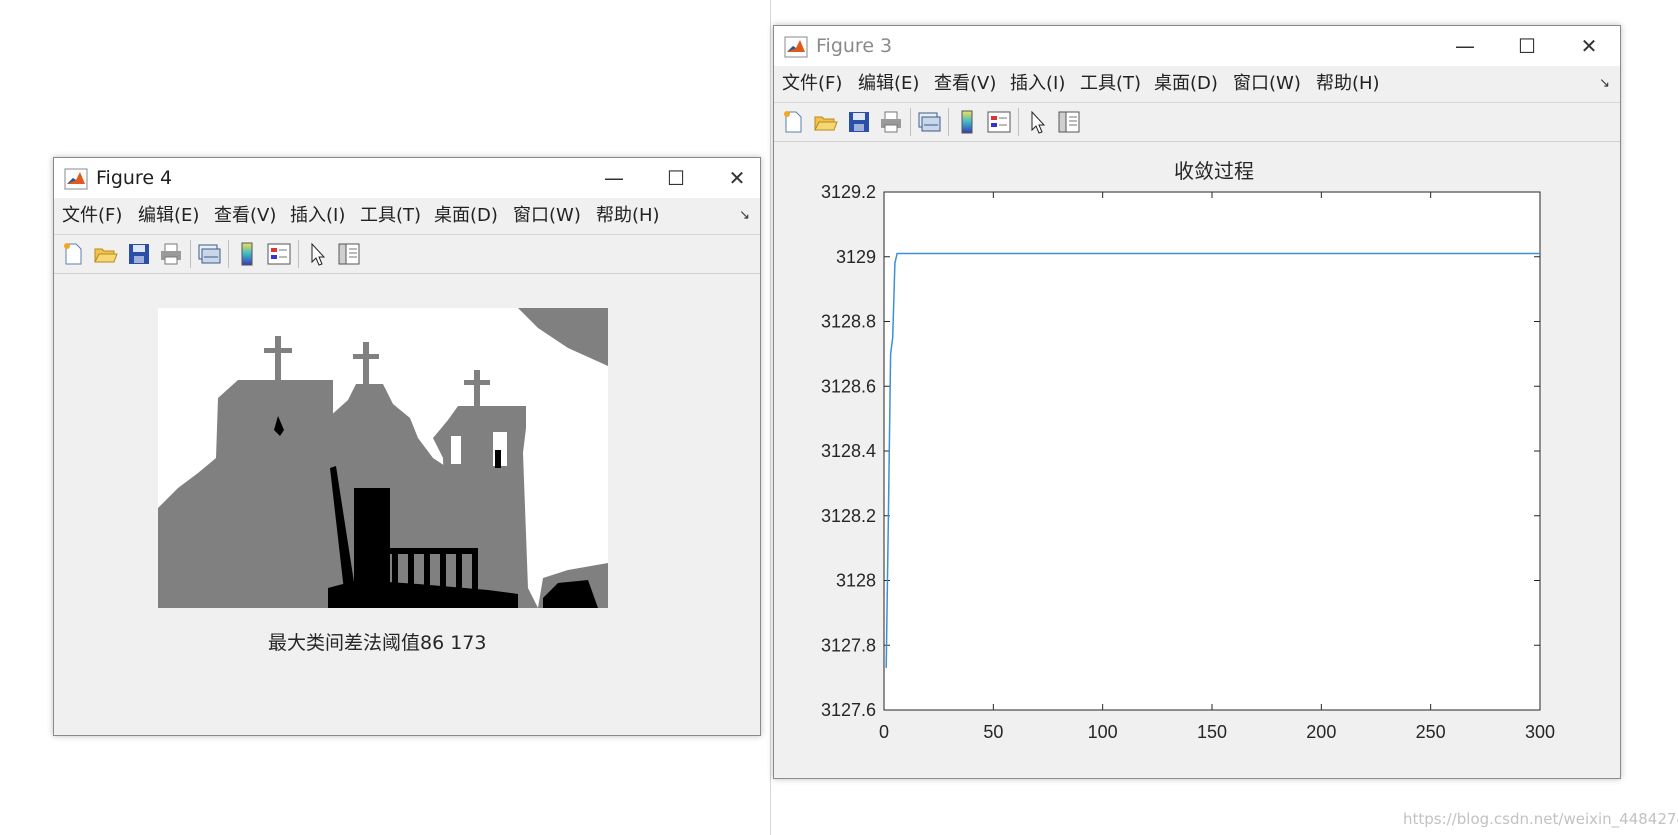  What do you see at coordinates (1212, 732) in the screenshot?
I see `x-tick-label: 150` at bounding box center [1212, 732].